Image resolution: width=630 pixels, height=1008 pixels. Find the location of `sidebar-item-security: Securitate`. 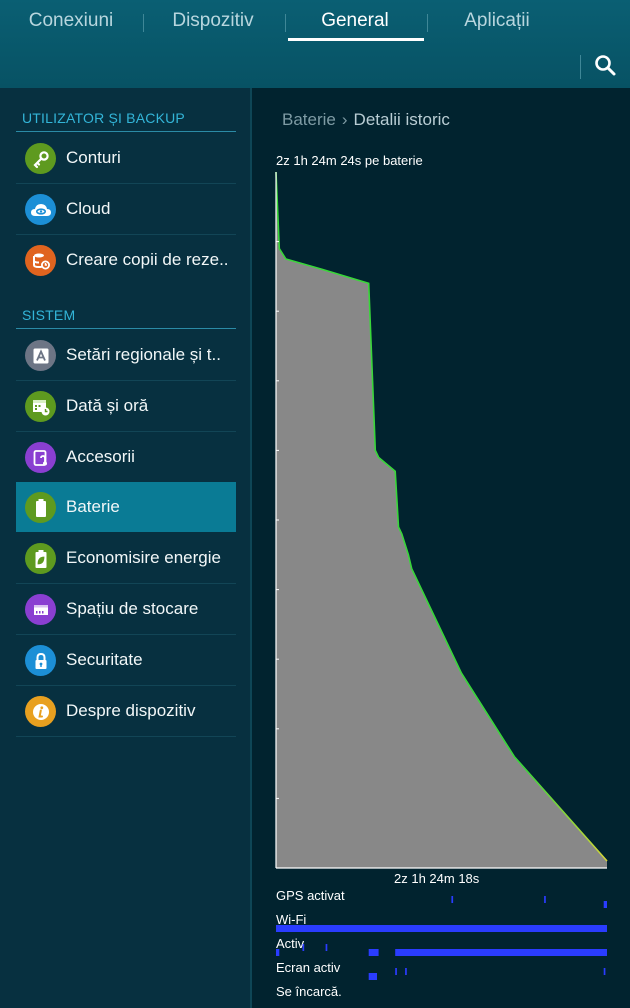

sidebar-item-security: Securitate is located at coordinates (126, 660).